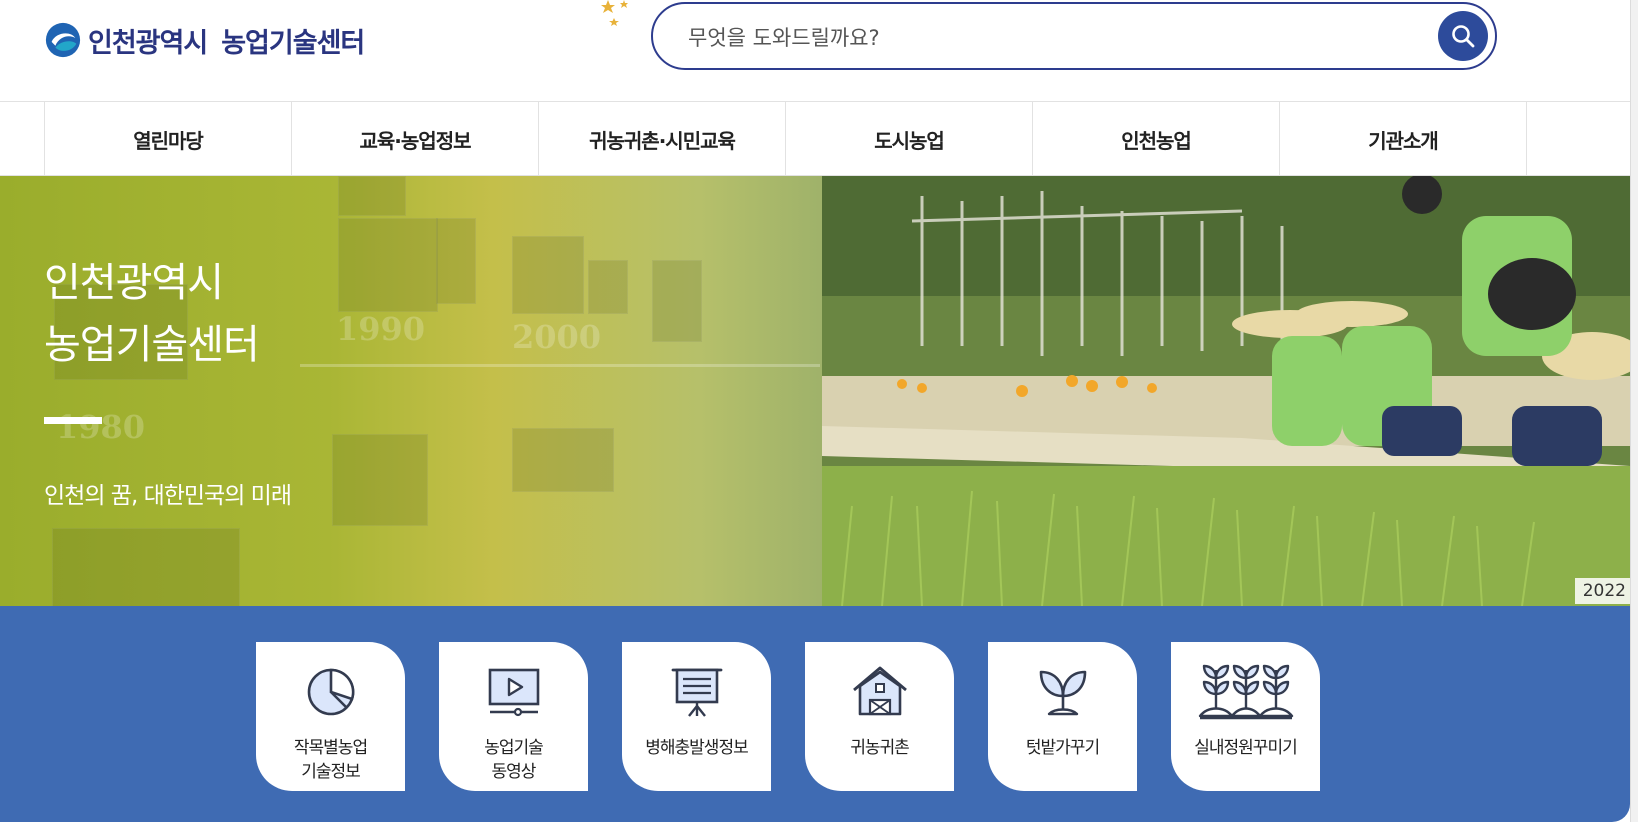 This screenshot has height=822, width=1638. I want to click on search-bar, so click(1074, 36).